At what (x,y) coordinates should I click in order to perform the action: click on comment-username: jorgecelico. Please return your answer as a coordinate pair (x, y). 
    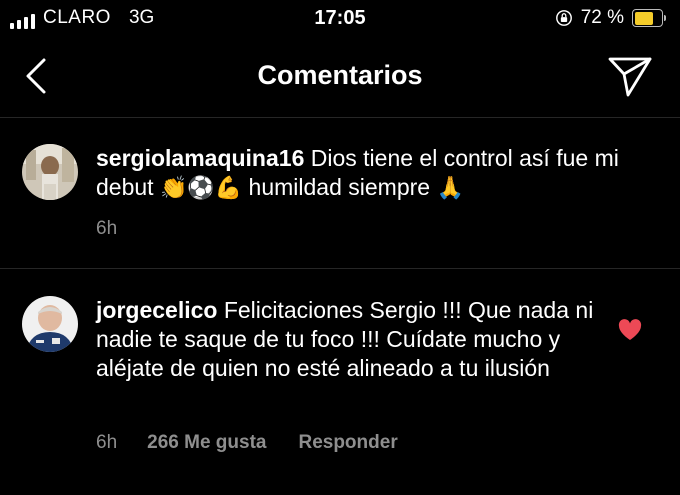
    Looking at the image, I should click on (156, 310).